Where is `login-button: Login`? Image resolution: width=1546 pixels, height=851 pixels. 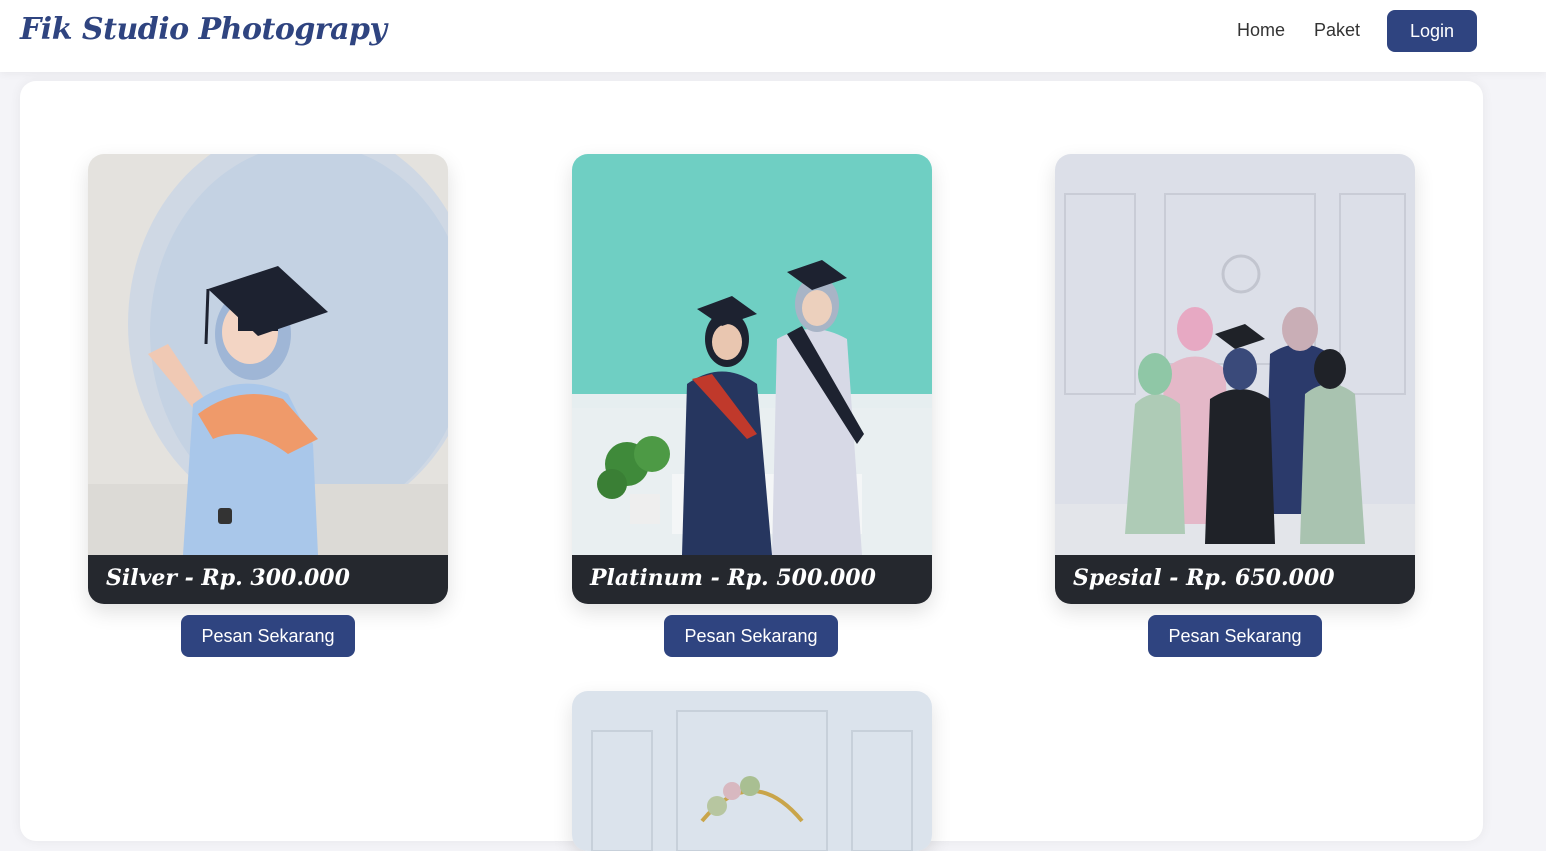
login-button: Login is located at coordinates (1432, 31).